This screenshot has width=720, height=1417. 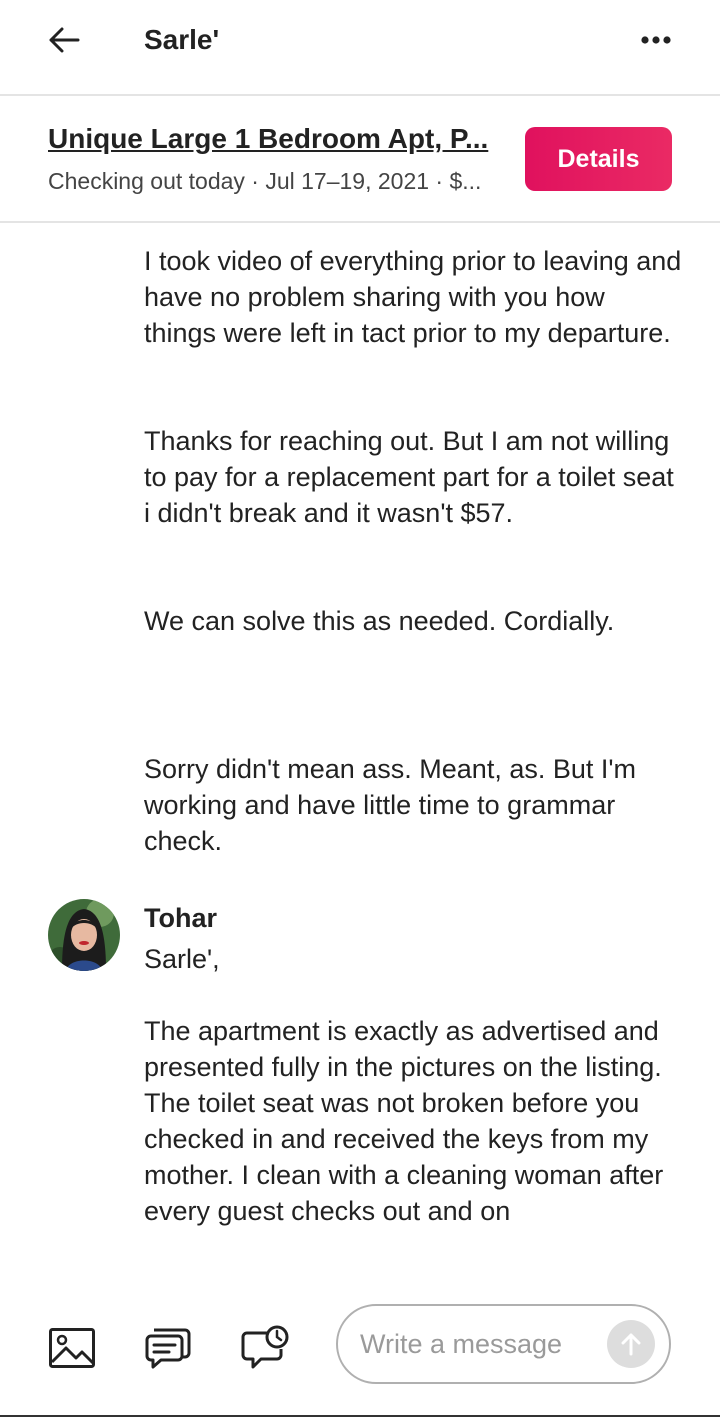 I want to click on avatar, so click(x=84, y=935).